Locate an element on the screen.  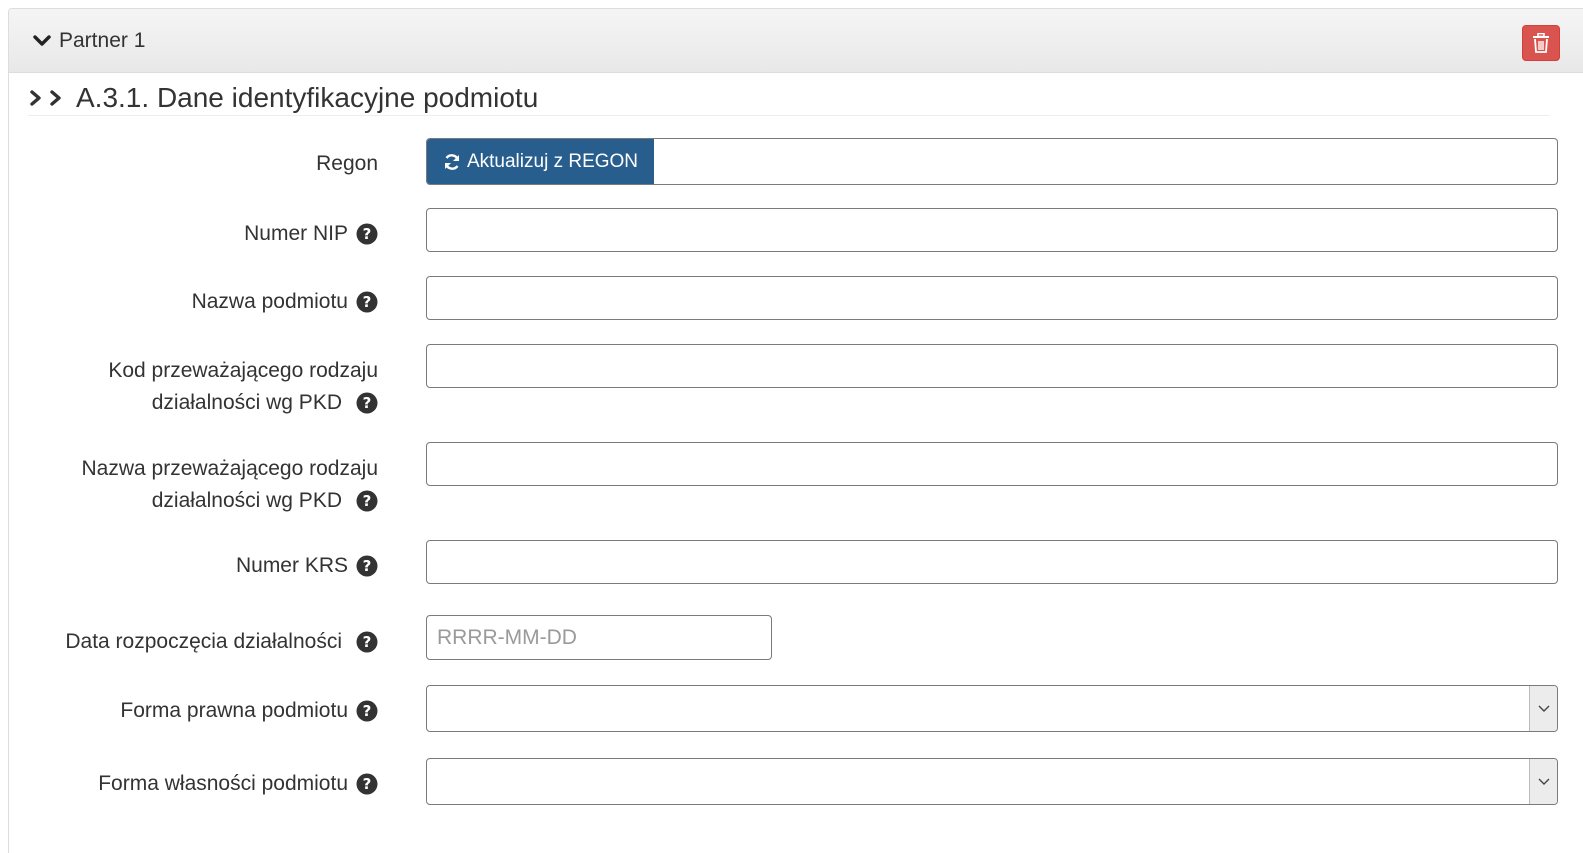
krs-label: Numer KRS ? is located at coordinates (307, 566).